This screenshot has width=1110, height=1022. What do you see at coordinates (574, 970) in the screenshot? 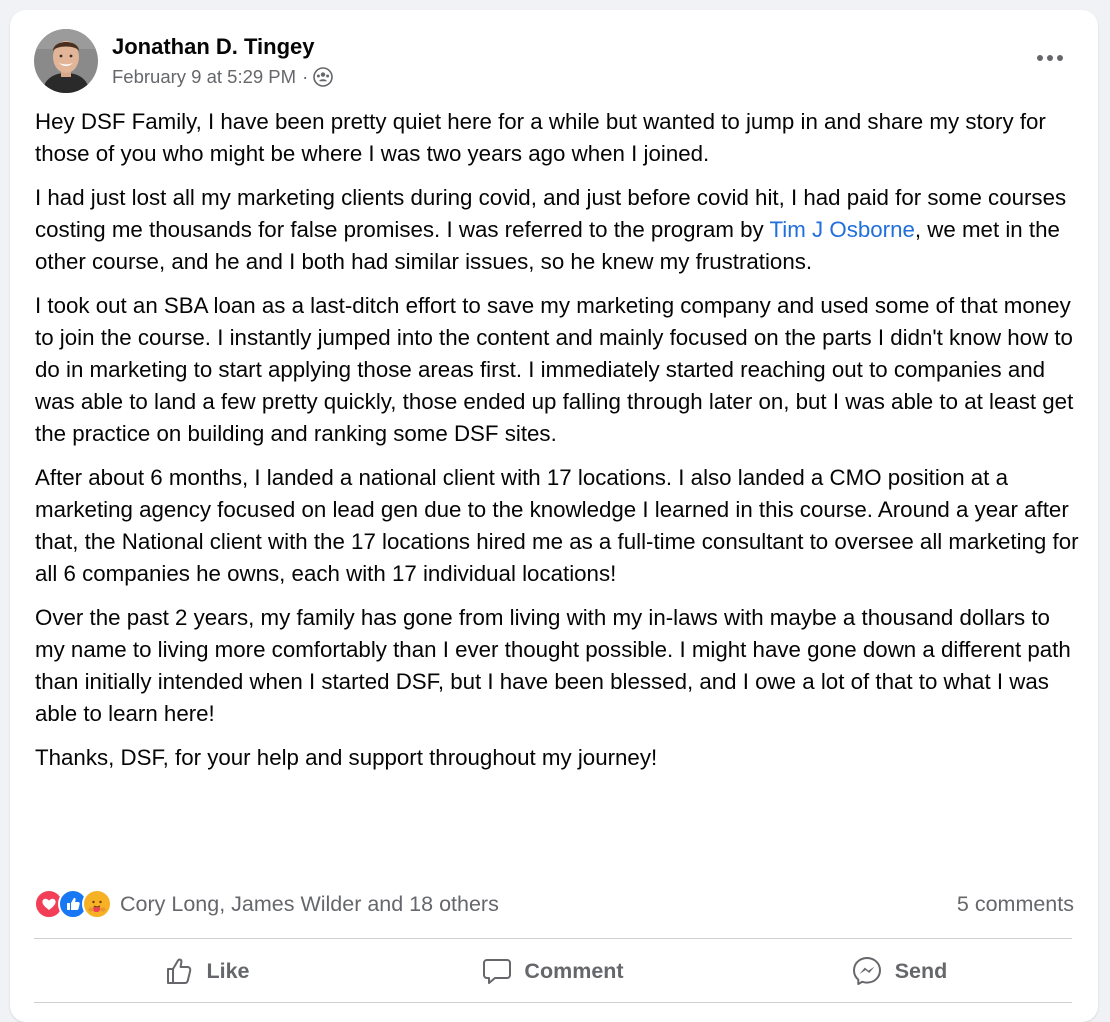
I see `comment-label: Comment` at bounding box center [574, 970].